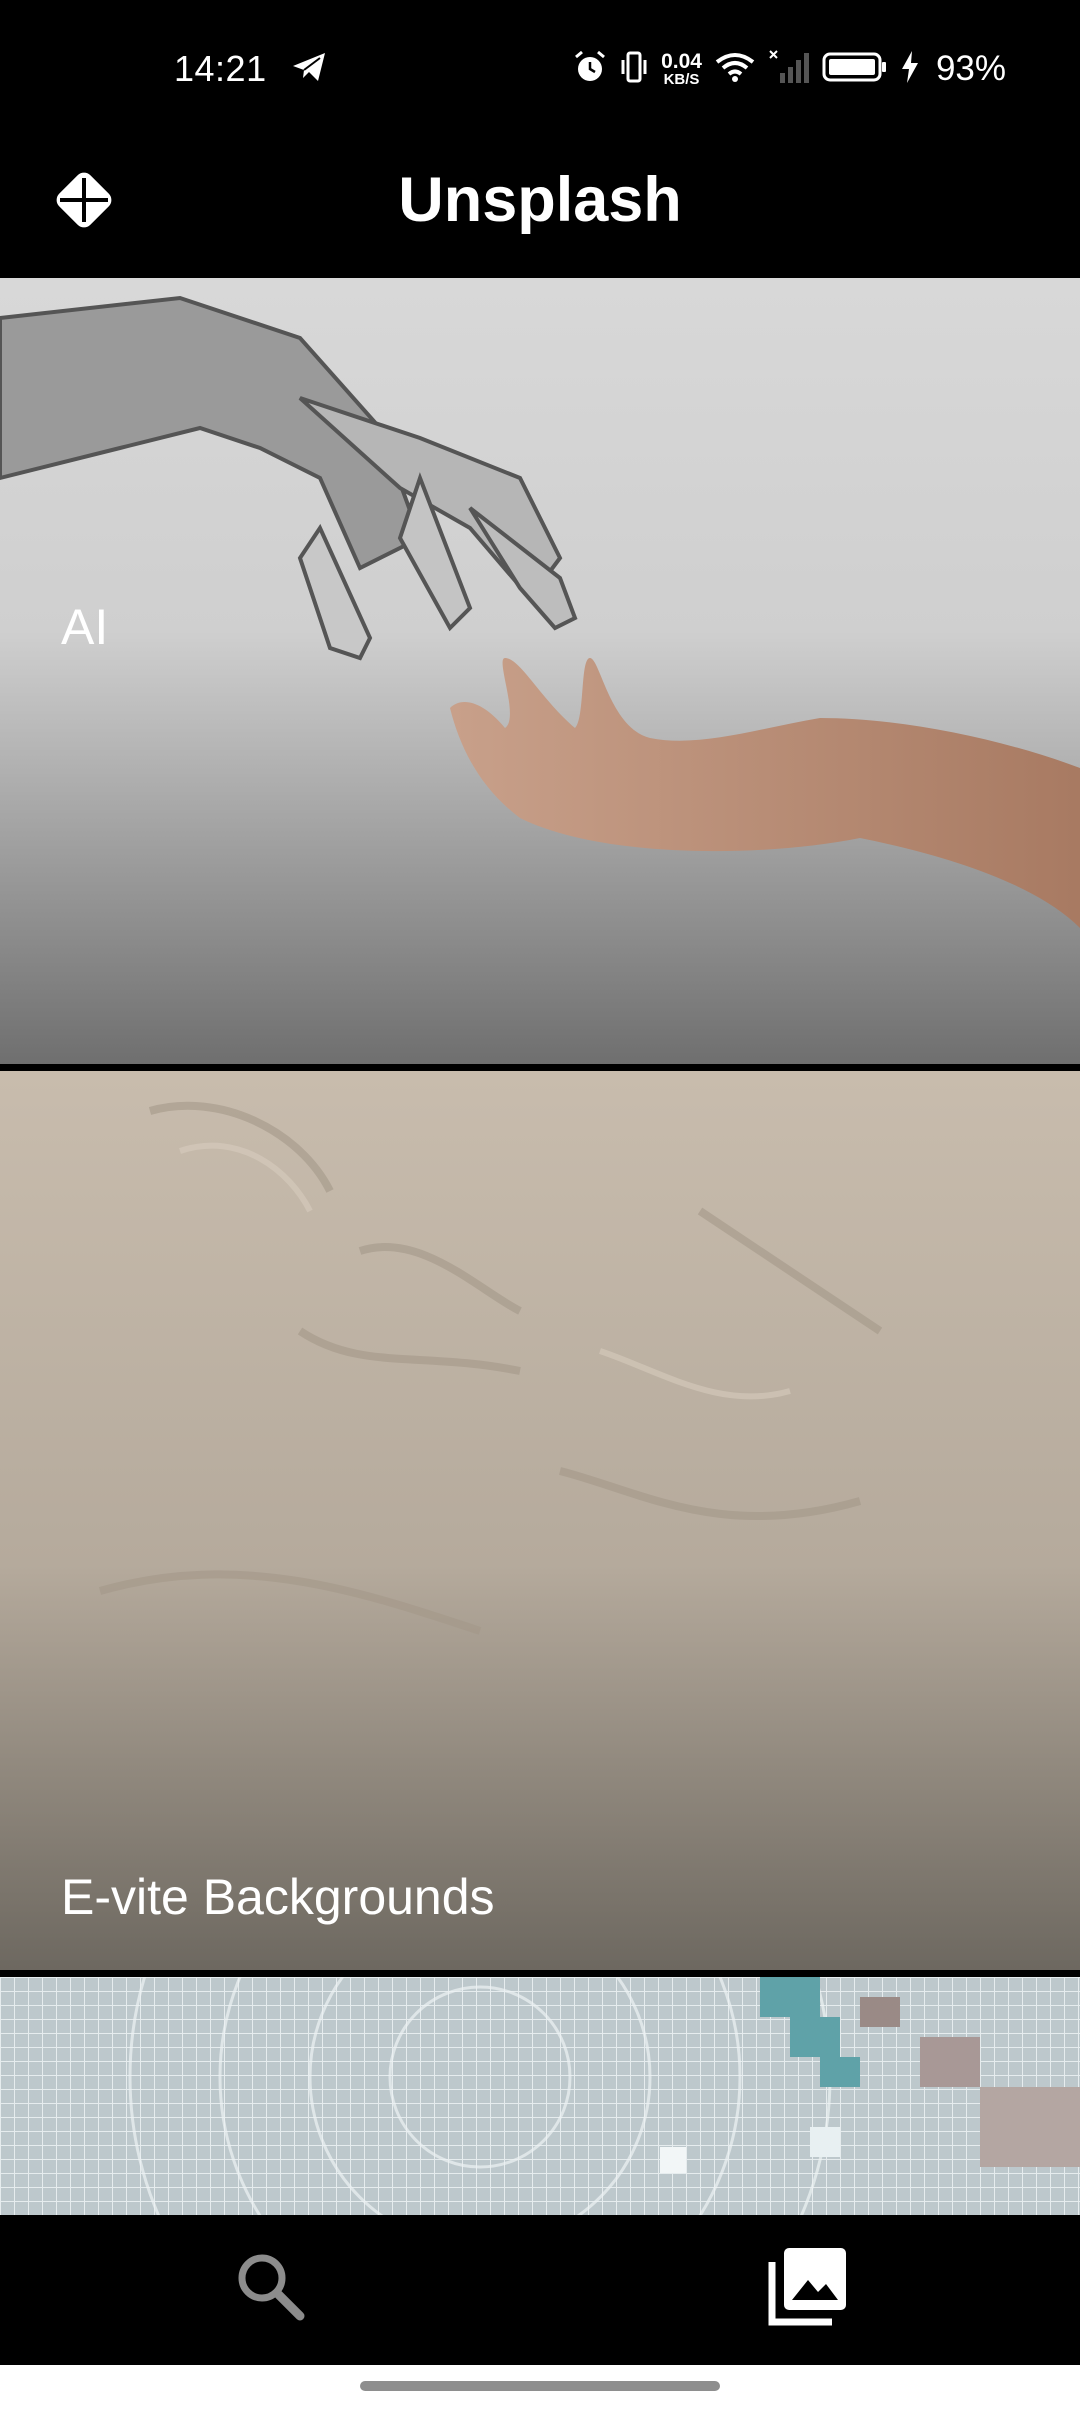  Describe the element at coordinates (220, 68) in the screenshot. I see `status-time: 14:21` at that location.